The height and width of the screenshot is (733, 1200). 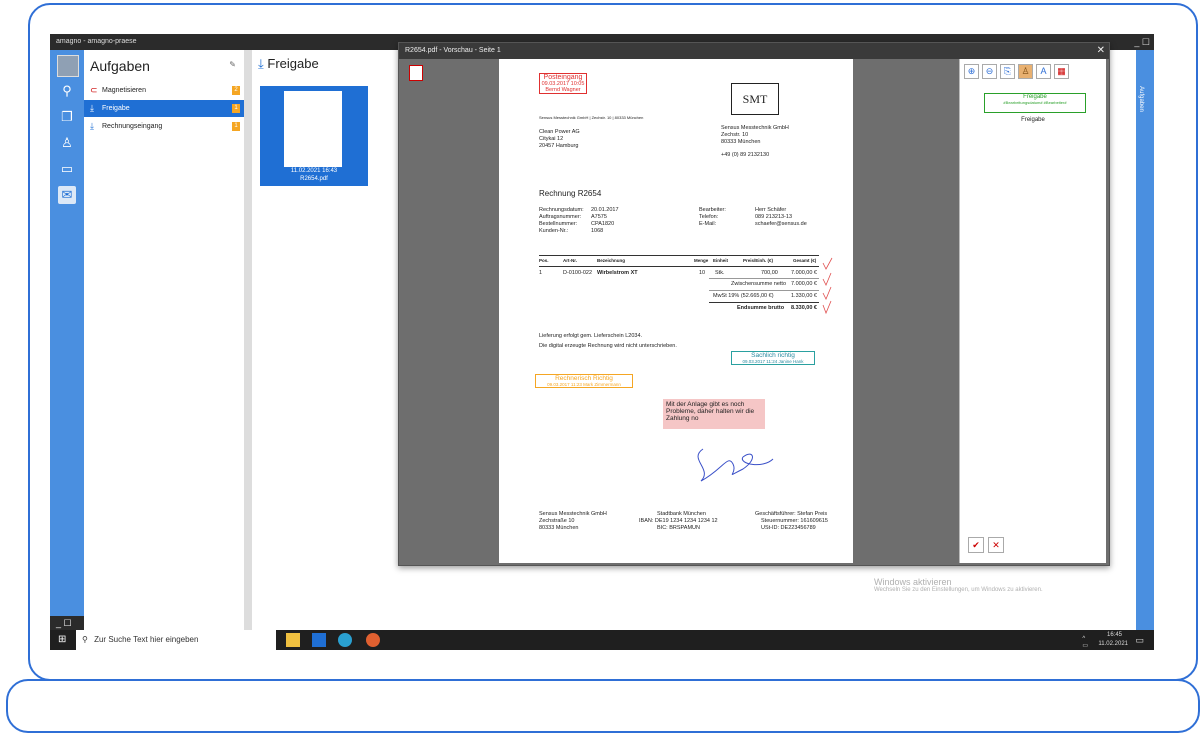 I want to click on pdf-icon, so click(x=416, y=73).